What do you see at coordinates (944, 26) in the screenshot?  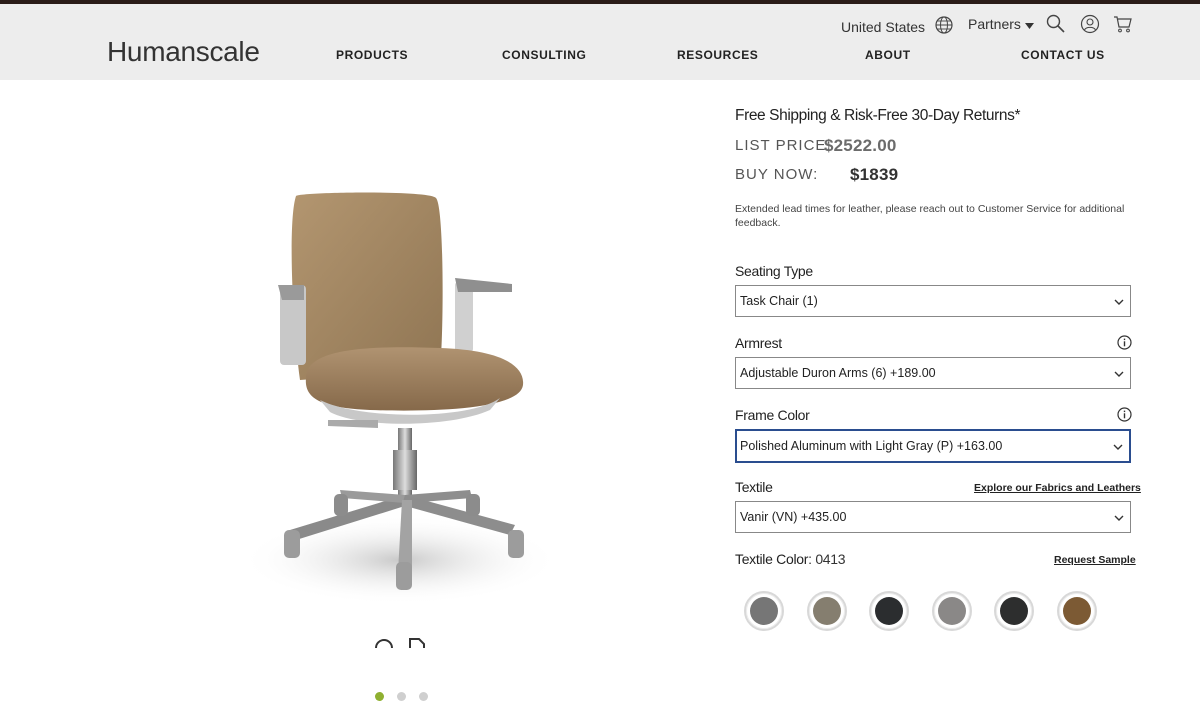 I see `globe-icon` at bounding box center [944, 26].